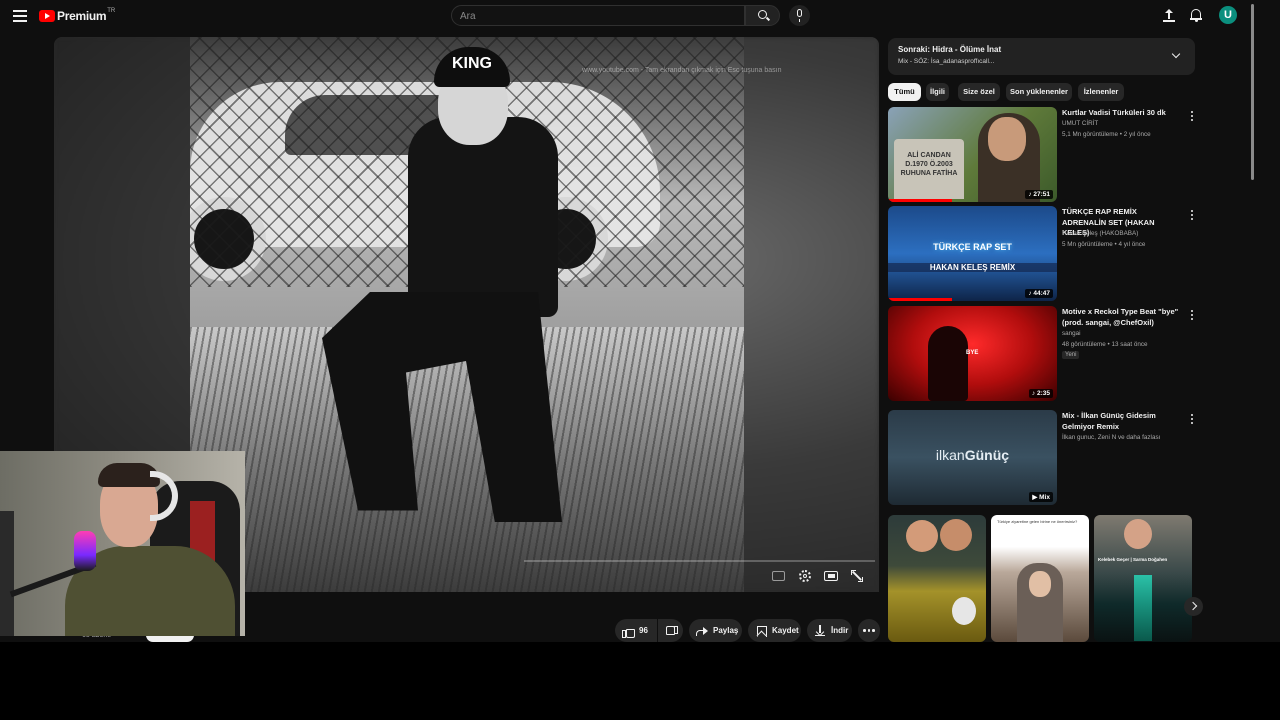 This screenshot has height=720, width=1280. What do you see at coordinates (1041, 497) in the screenshot?
I see `mix-badge: ▶ Mix` at bounding box center [1041, 497].